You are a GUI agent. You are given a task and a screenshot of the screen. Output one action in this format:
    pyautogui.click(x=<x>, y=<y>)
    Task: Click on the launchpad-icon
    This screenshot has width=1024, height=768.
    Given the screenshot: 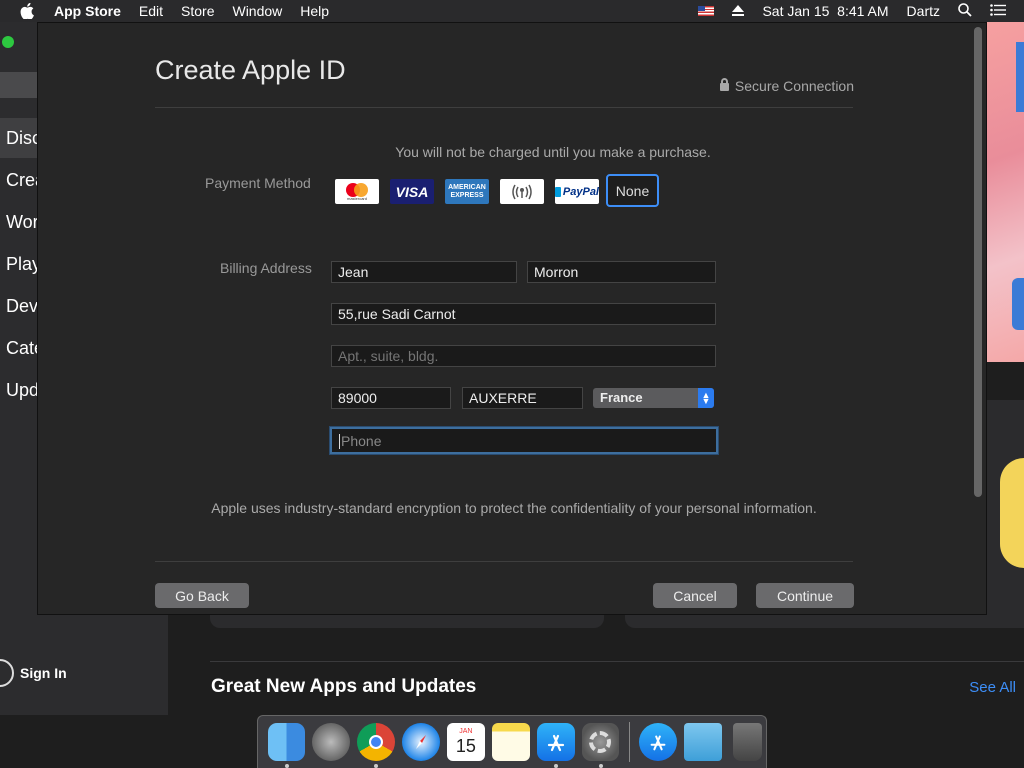 What is the action you would take?
    pyautogui.click(x=331, y=742)
    